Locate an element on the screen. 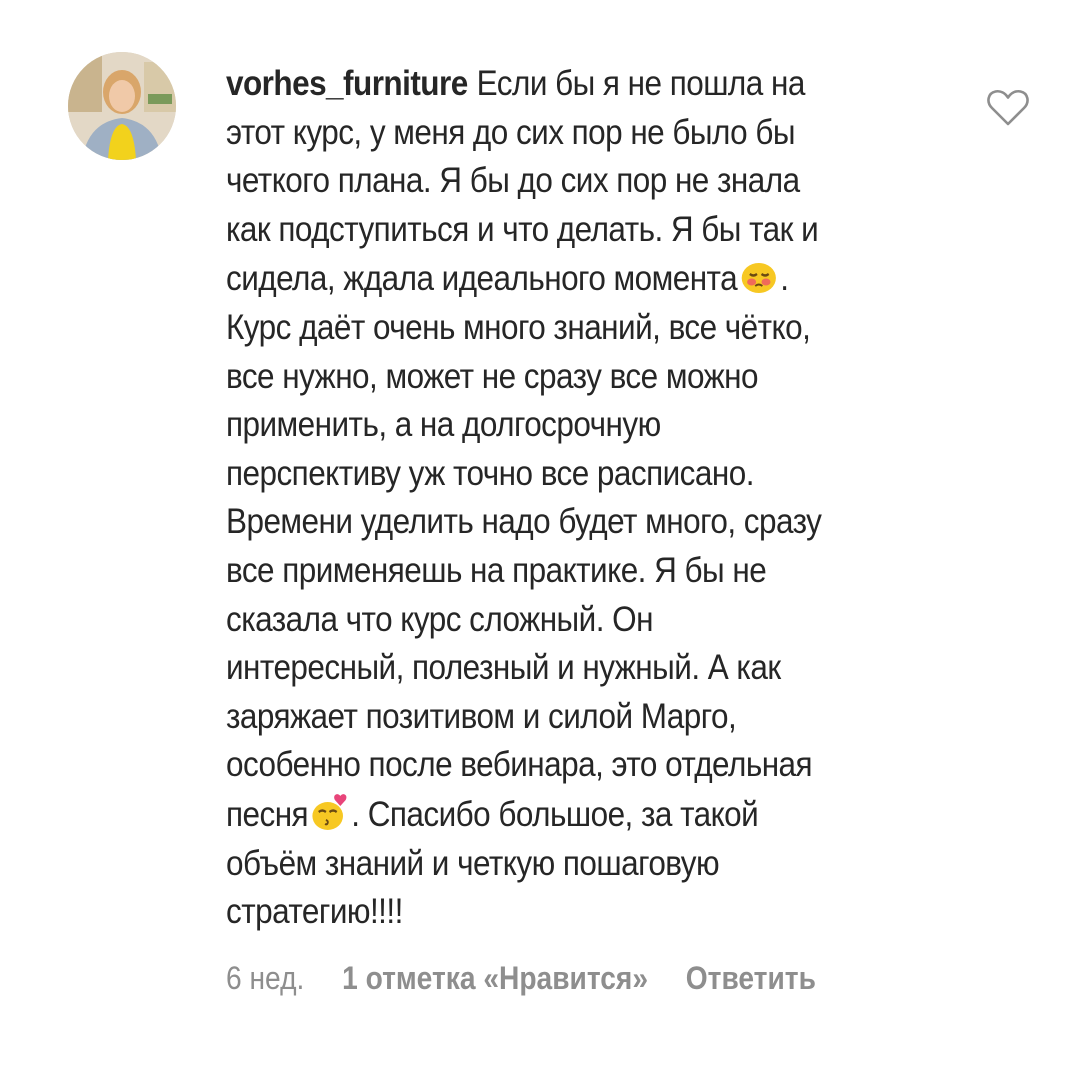 This screenshot has width=1088, height=1068. comment-meta: 6 нед. 1 отметка «Нравится» Ответить is located at coordinates (536, 978).